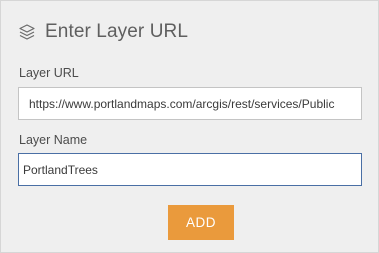 This screenshot has width=379, height=253. Describe the element at coordinates (190, 103) in the screenshot. I see `layer-url-input` at that location.